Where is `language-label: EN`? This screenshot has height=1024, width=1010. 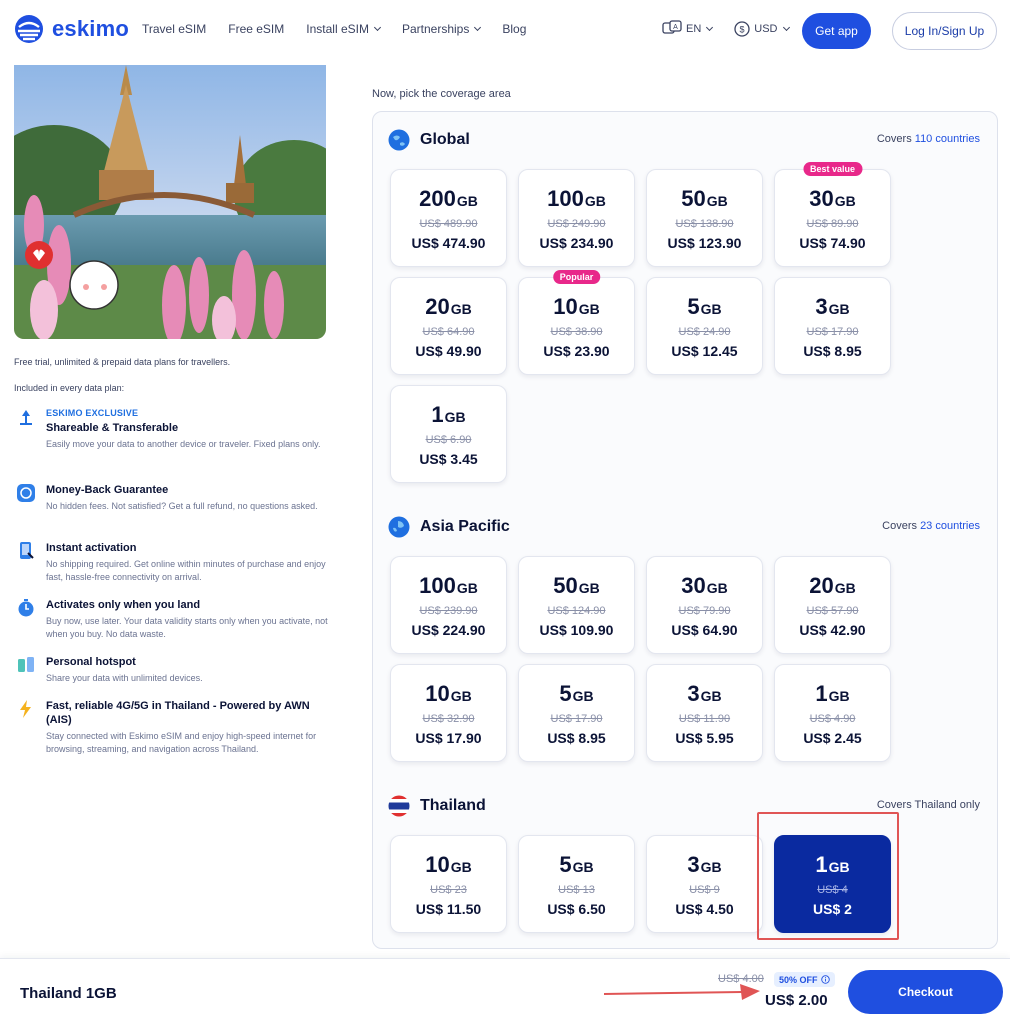 language-label: EN is located at coordinates (694, 29).